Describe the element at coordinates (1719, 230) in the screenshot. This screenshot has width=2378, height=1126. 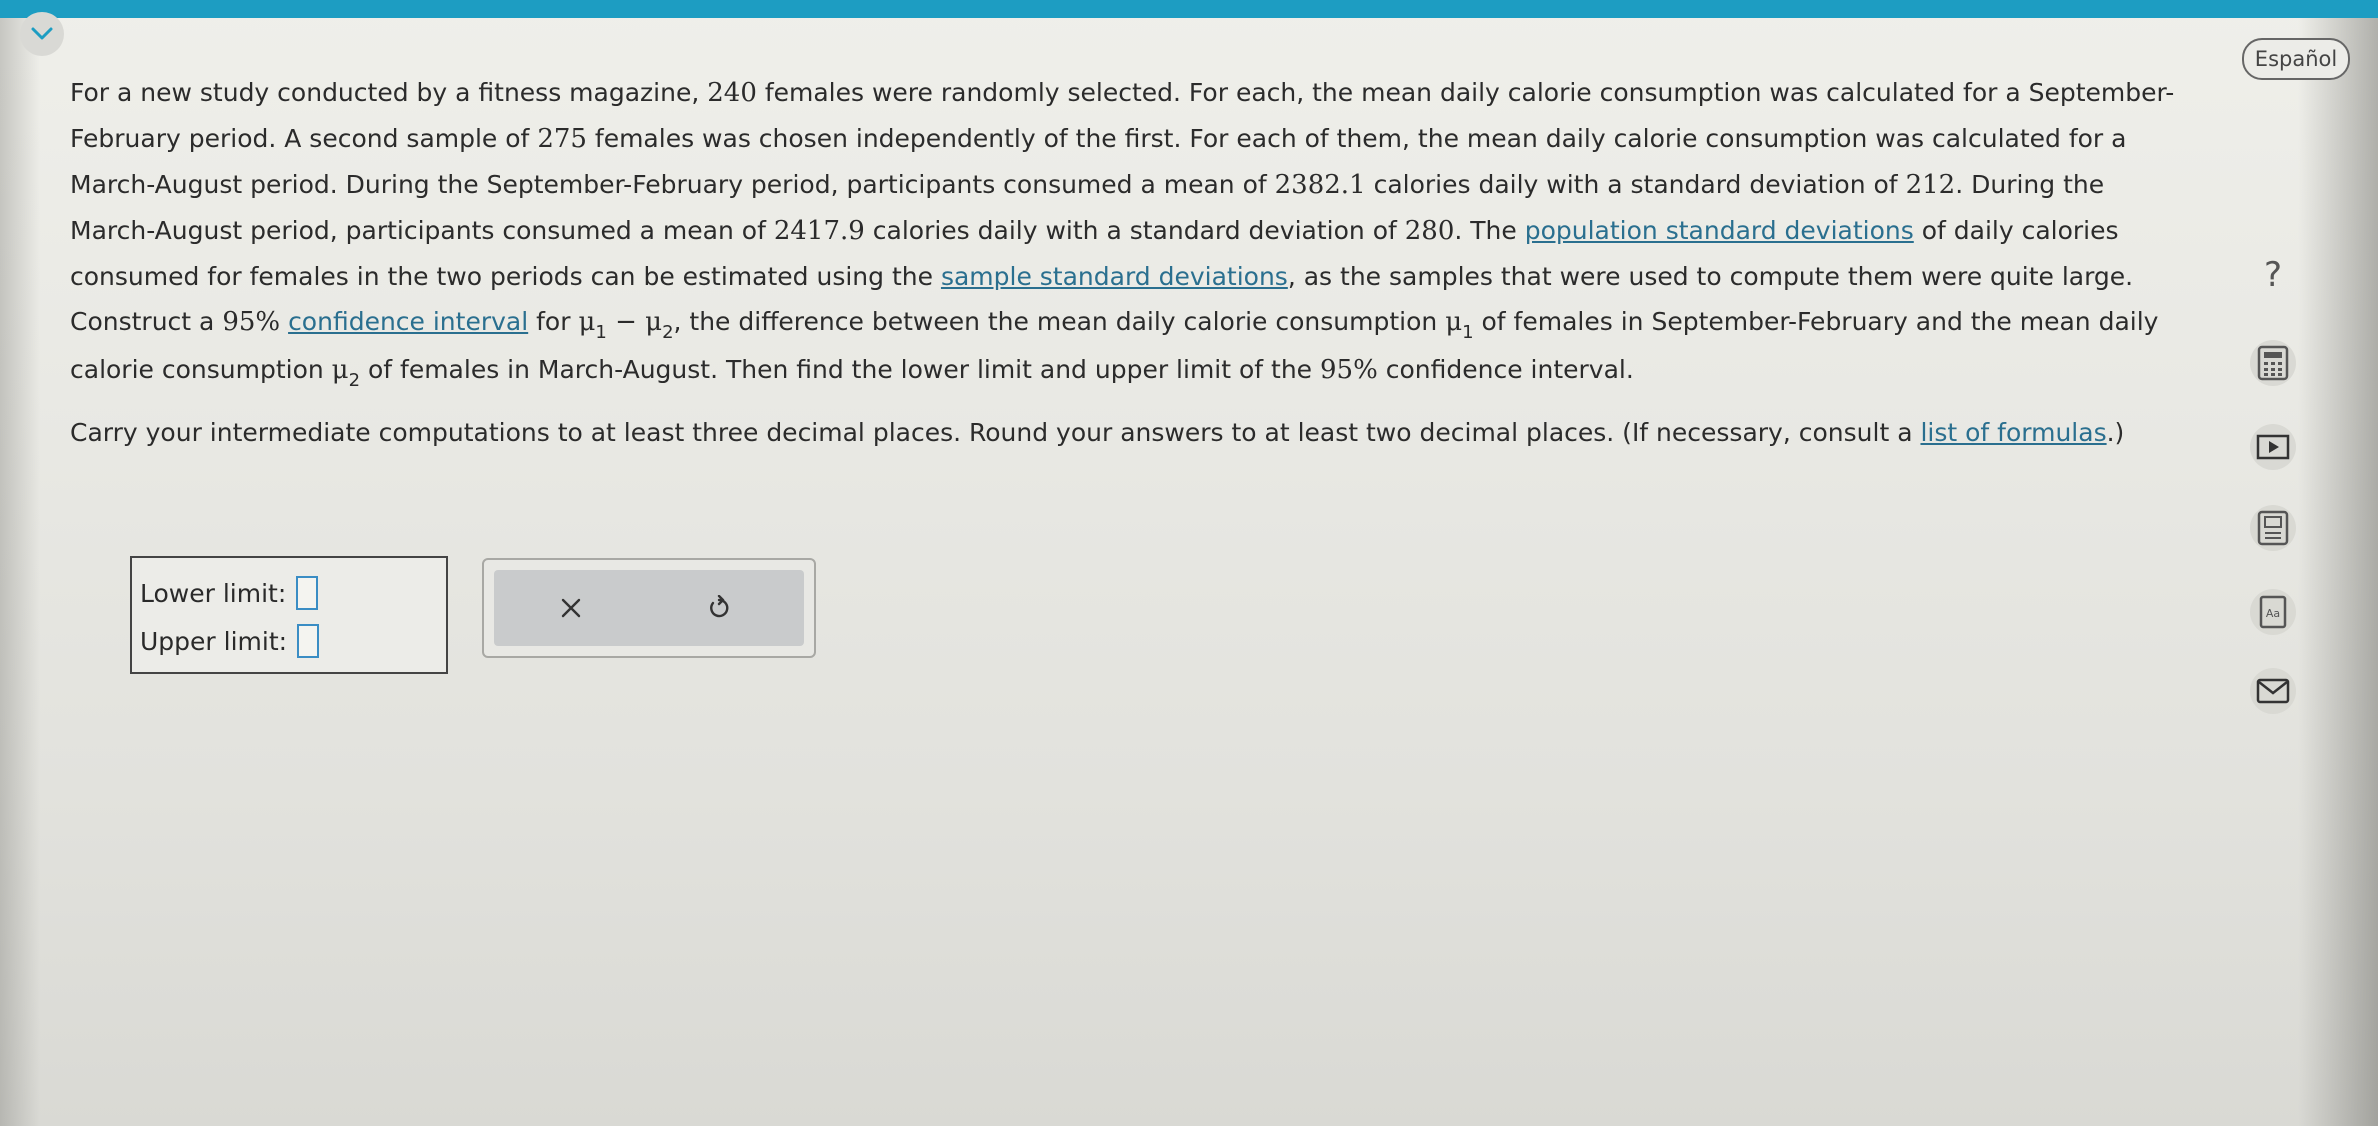
I see `population-sd-link: population standard deviations` at that location.